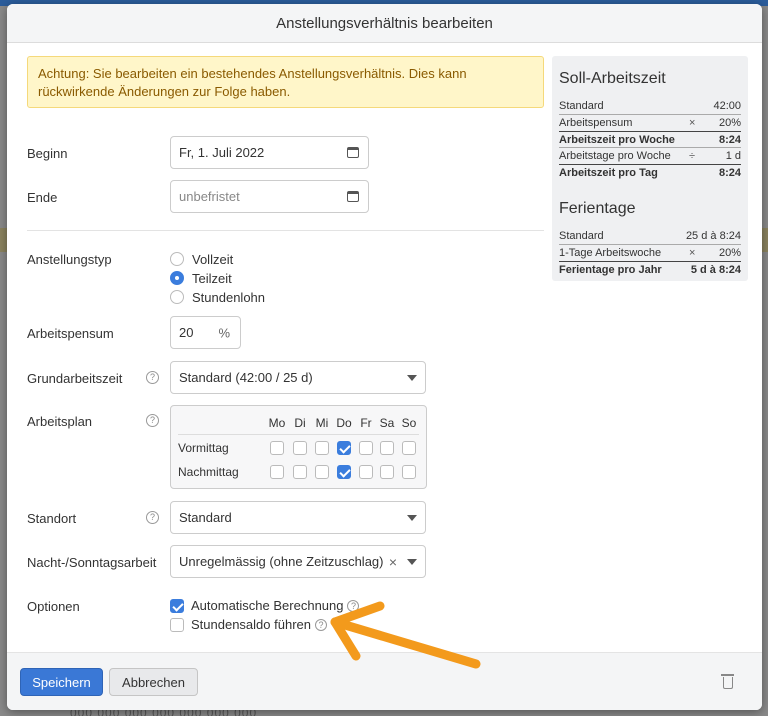  Describe the element at coordinates (277, 472) in the screenshot. I see `plan-checkbox-mo-nachmittag` at that location.